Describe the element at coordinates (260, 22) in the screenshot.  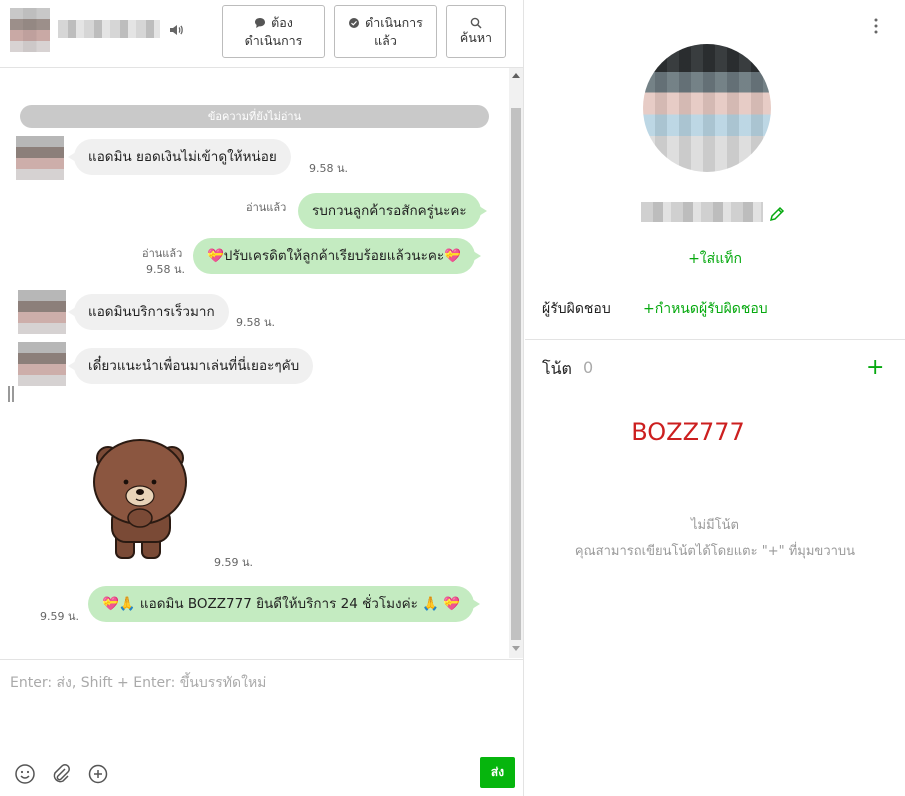
I see `chat-bubble-icon` at that location.